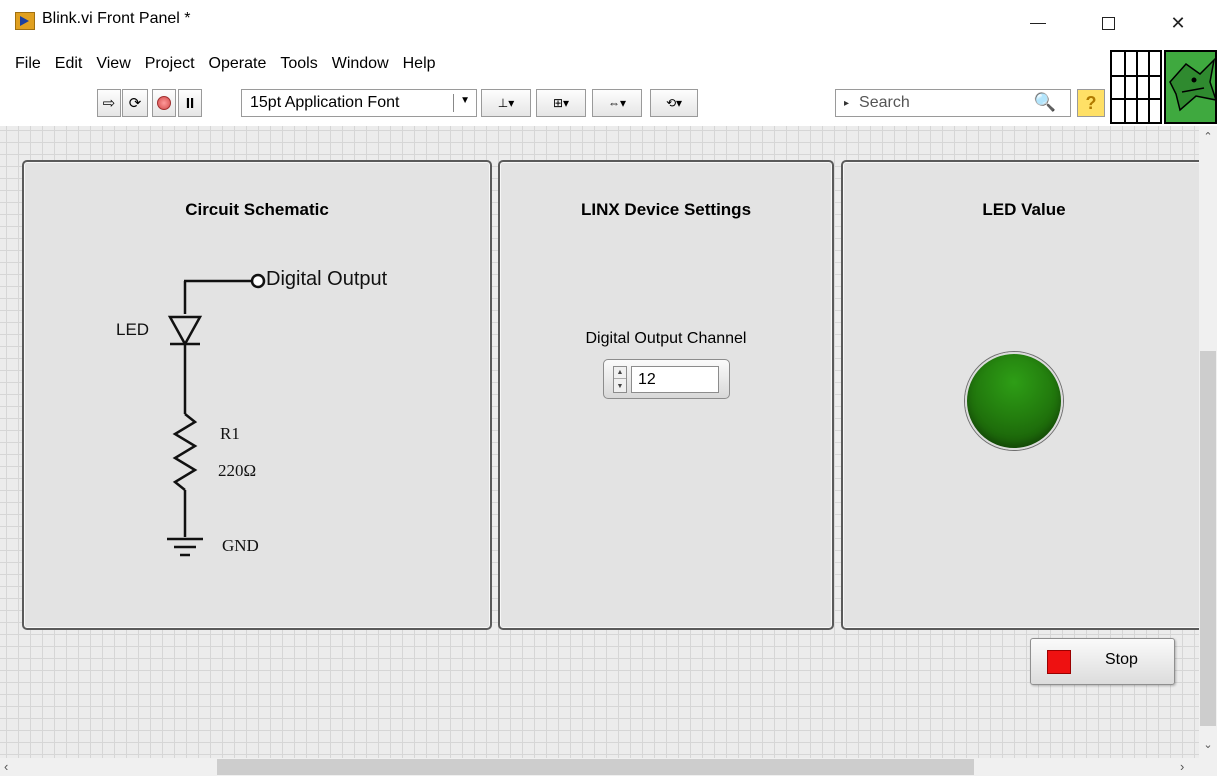  I want to click on font-setting-label: 15pt Application Font, so click(325, 102).